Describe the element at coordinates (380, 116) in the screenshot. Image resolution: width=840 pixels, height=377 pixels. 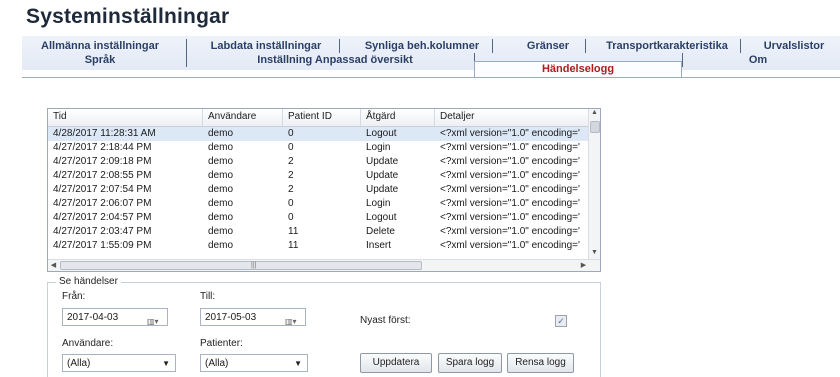
I see `column-header-action: Åtgärd` at that location.